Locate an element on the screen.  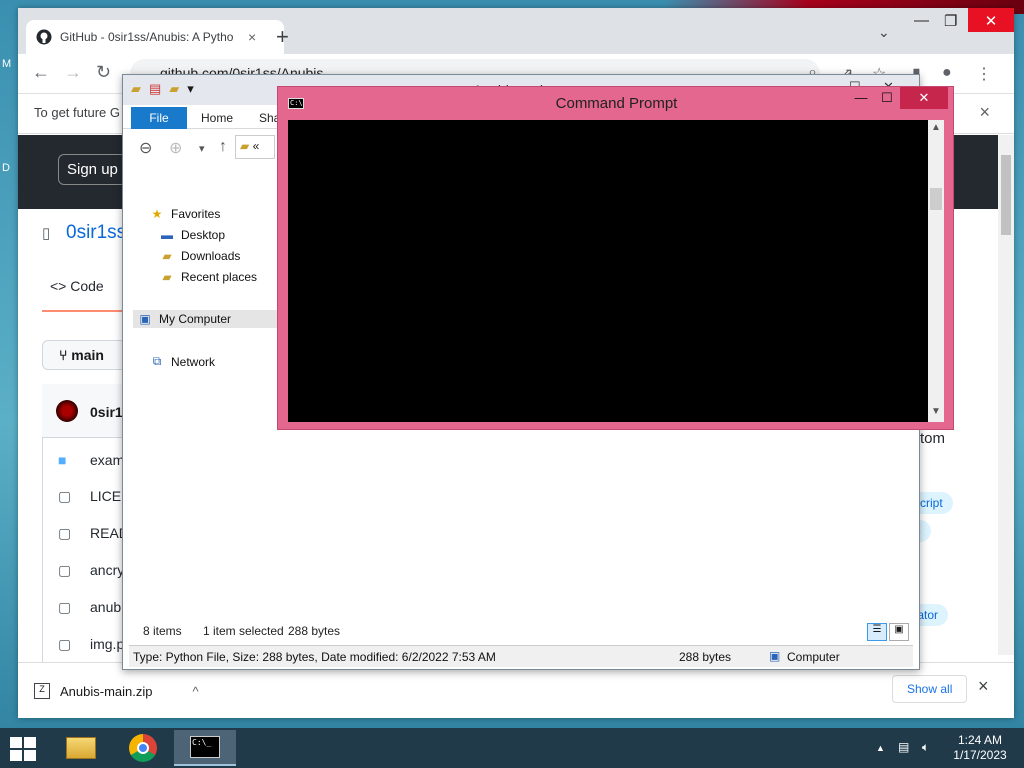
avatar is located at coordinates (67, 411).